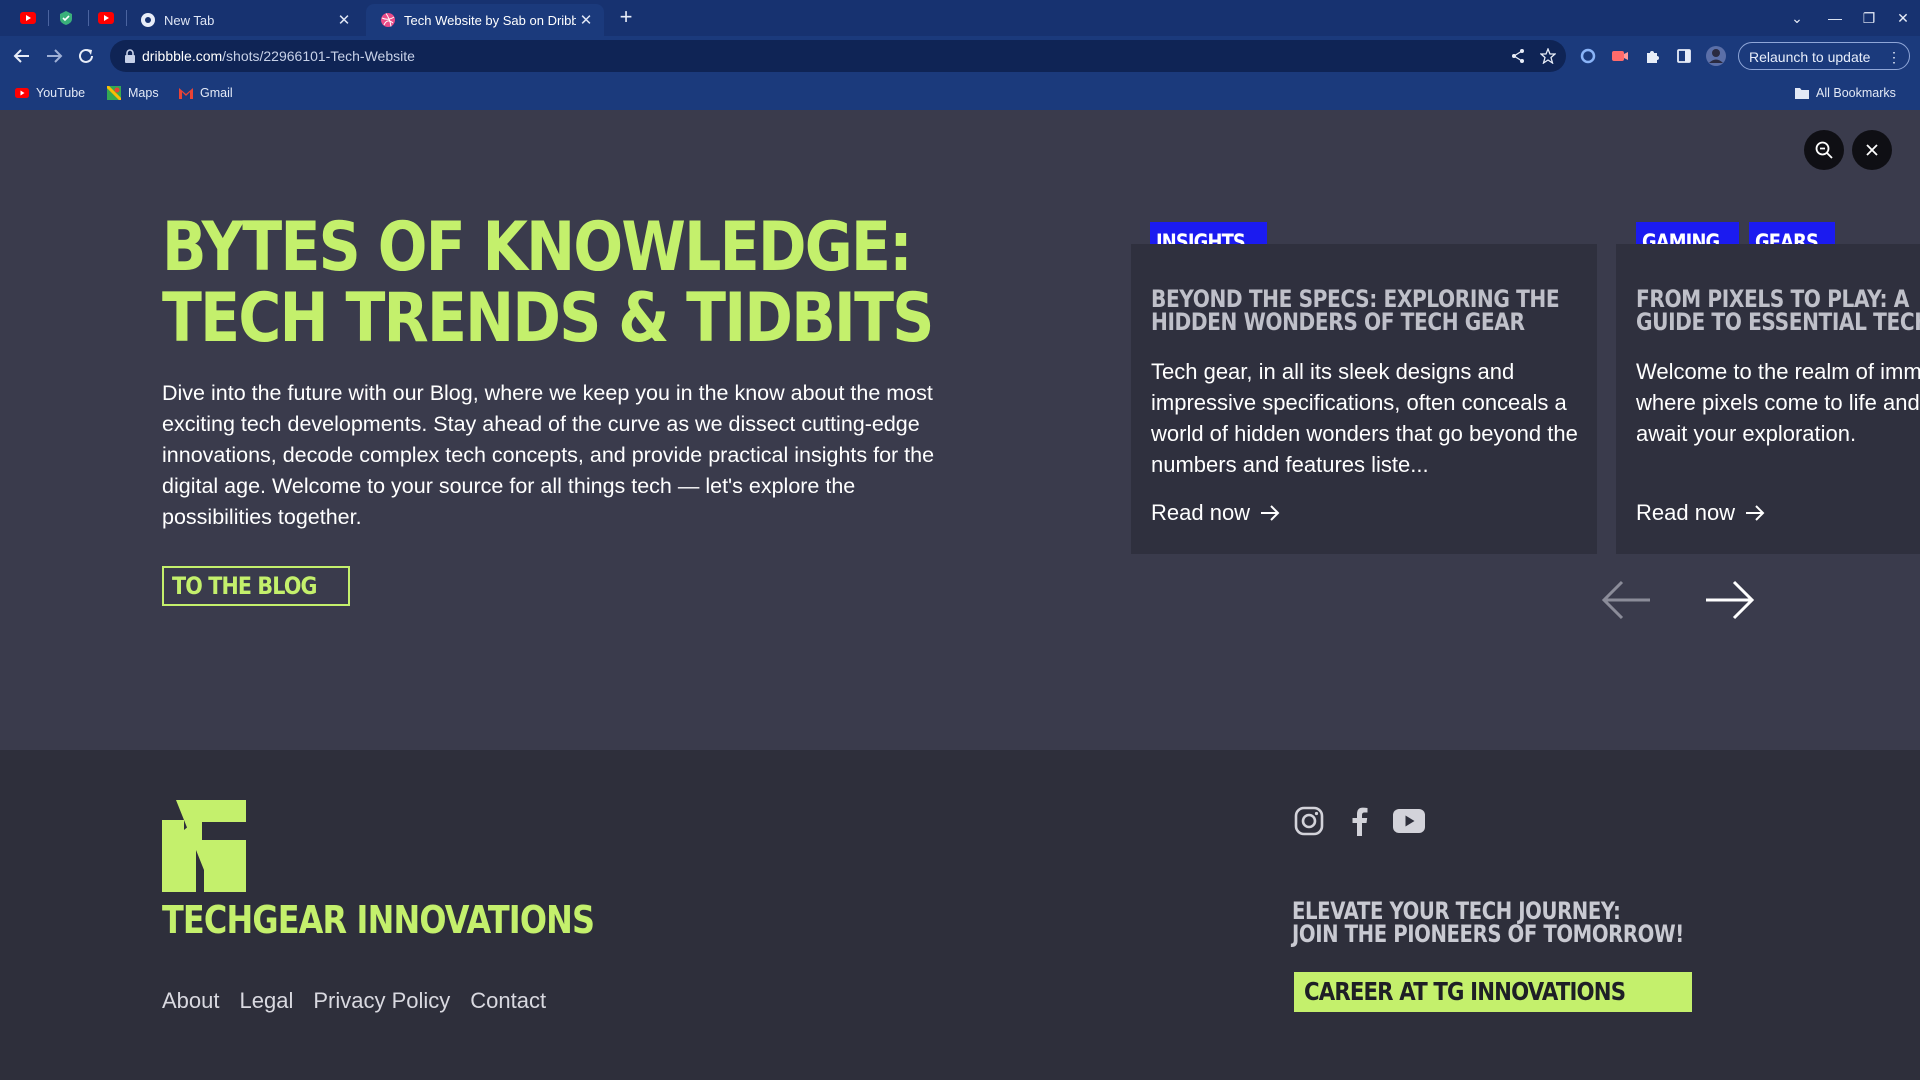  I want to click on footer-link-about: About, so click(191, 1001).